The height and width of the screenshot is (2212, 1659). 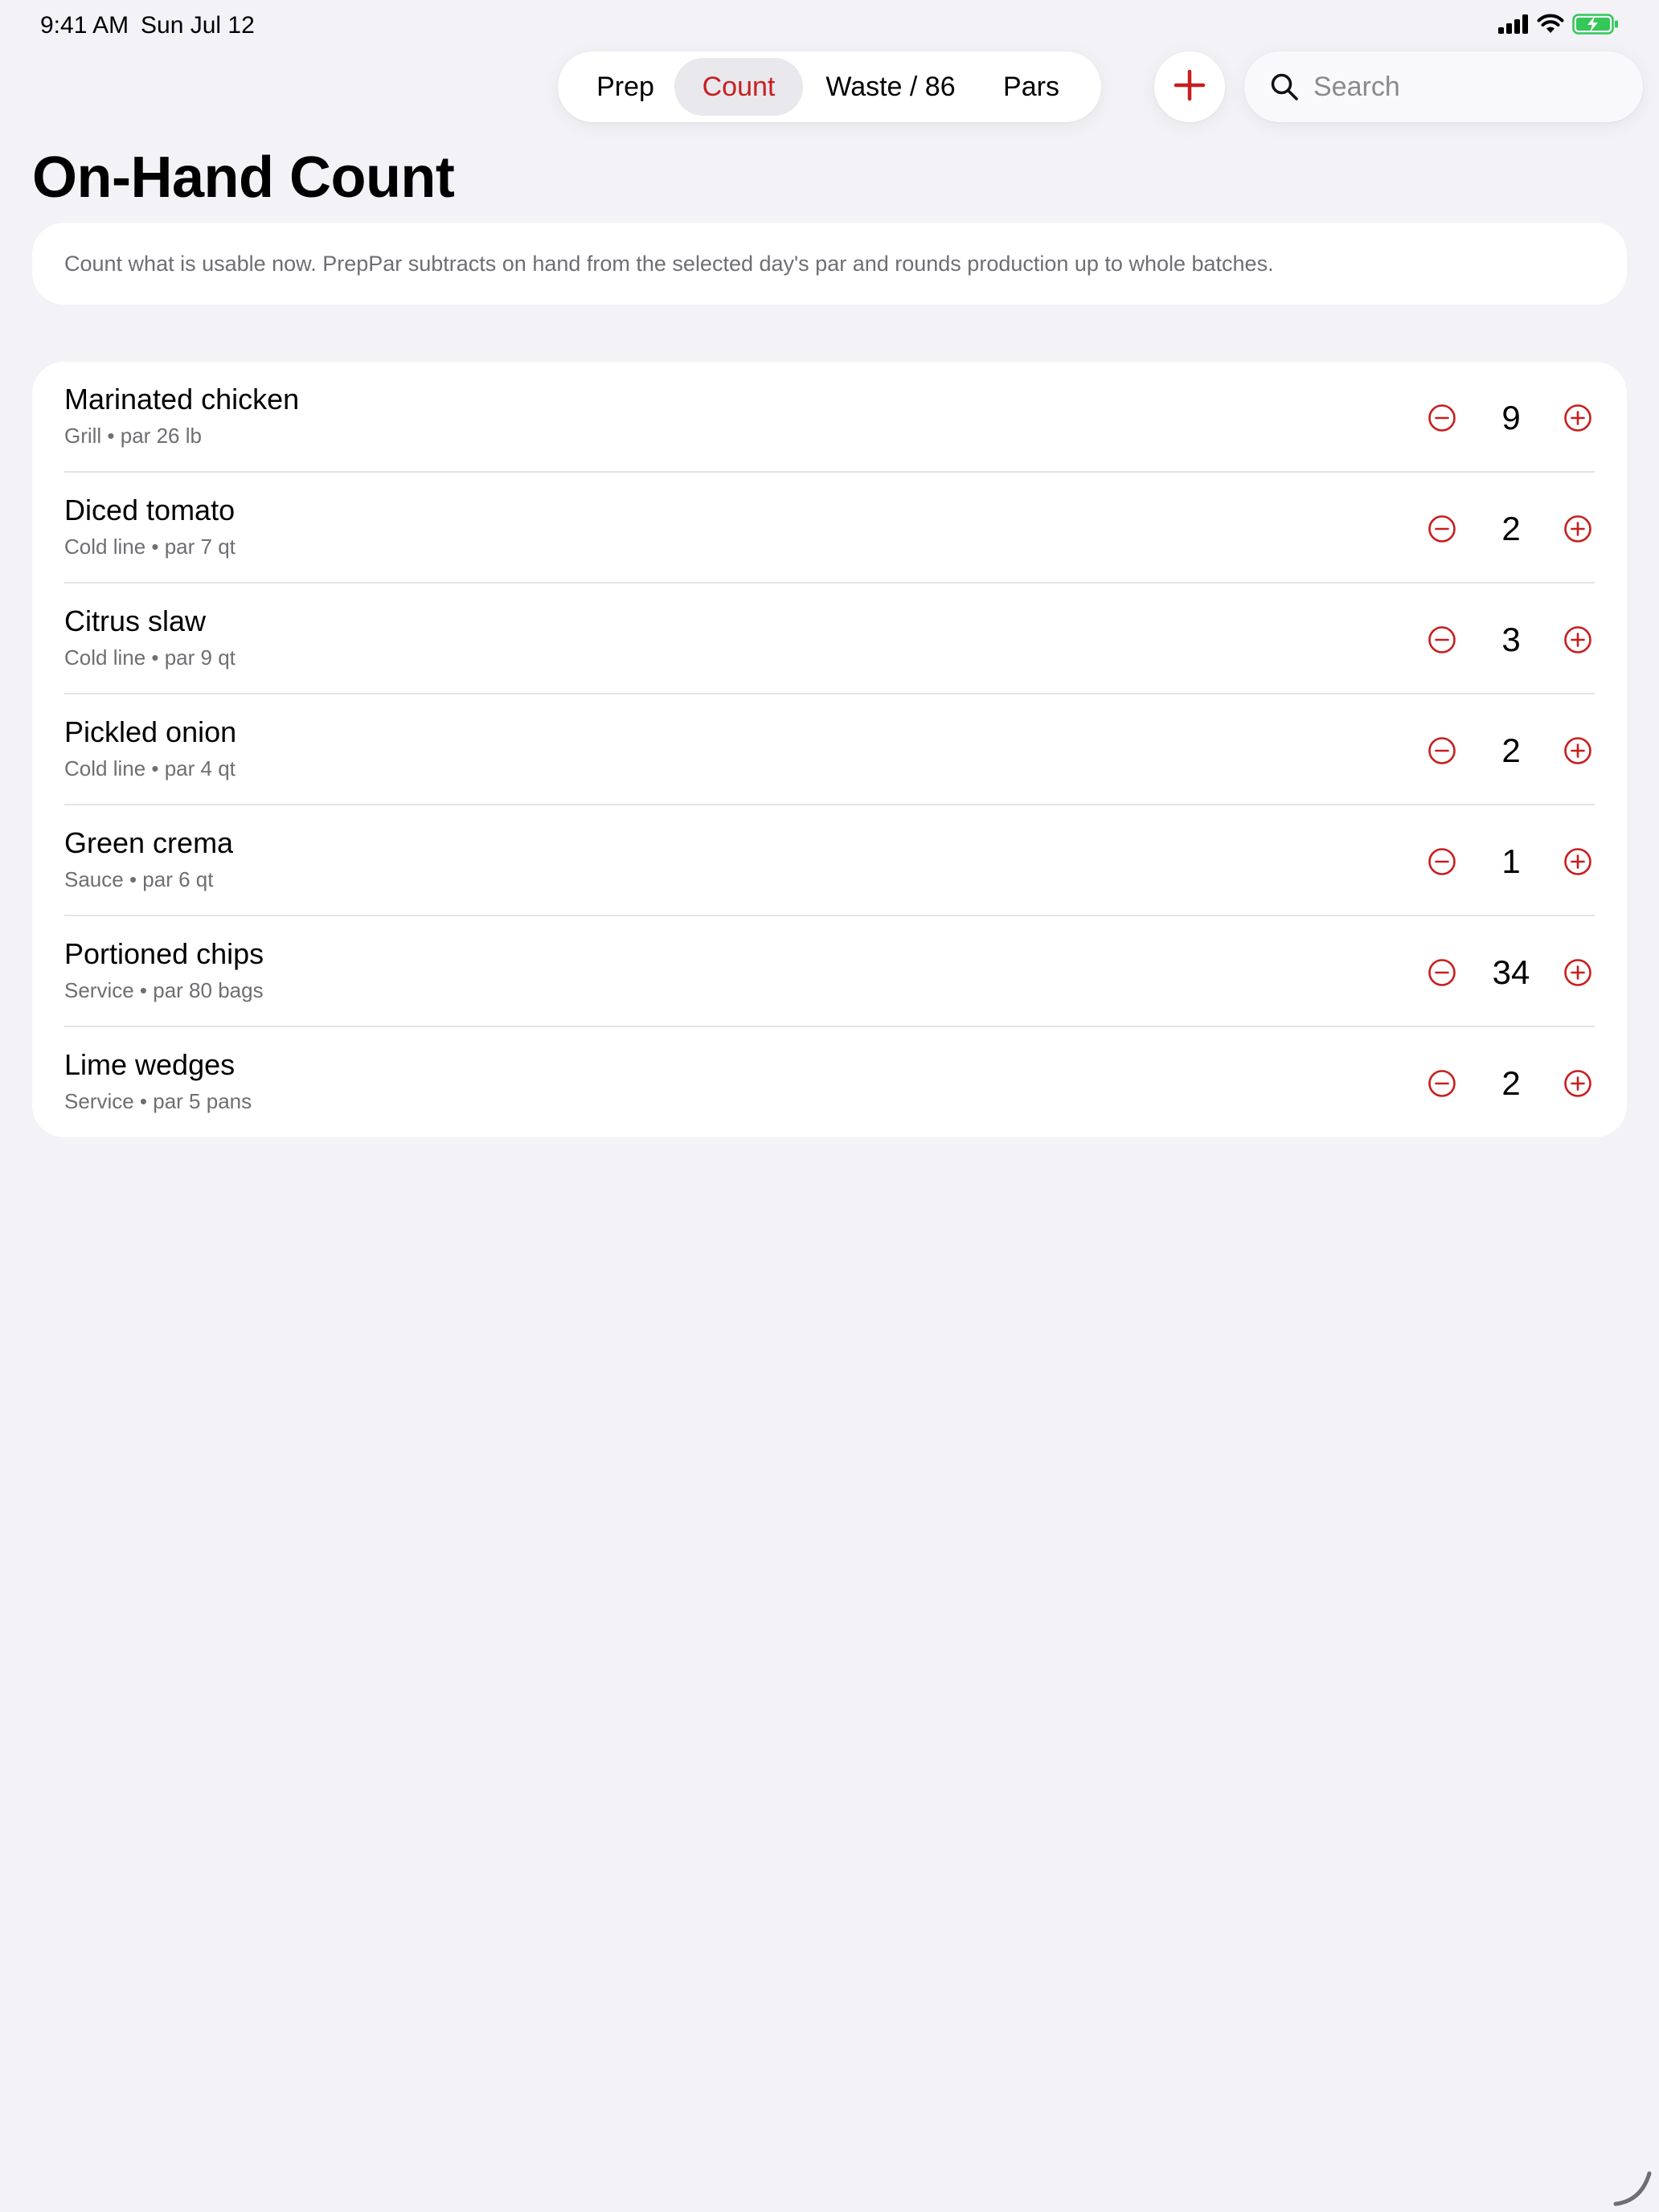 What do you see at coordinates (1511, 639) in the screenshot?
I see `count-value: 3` at bounding box center [1511, 639].